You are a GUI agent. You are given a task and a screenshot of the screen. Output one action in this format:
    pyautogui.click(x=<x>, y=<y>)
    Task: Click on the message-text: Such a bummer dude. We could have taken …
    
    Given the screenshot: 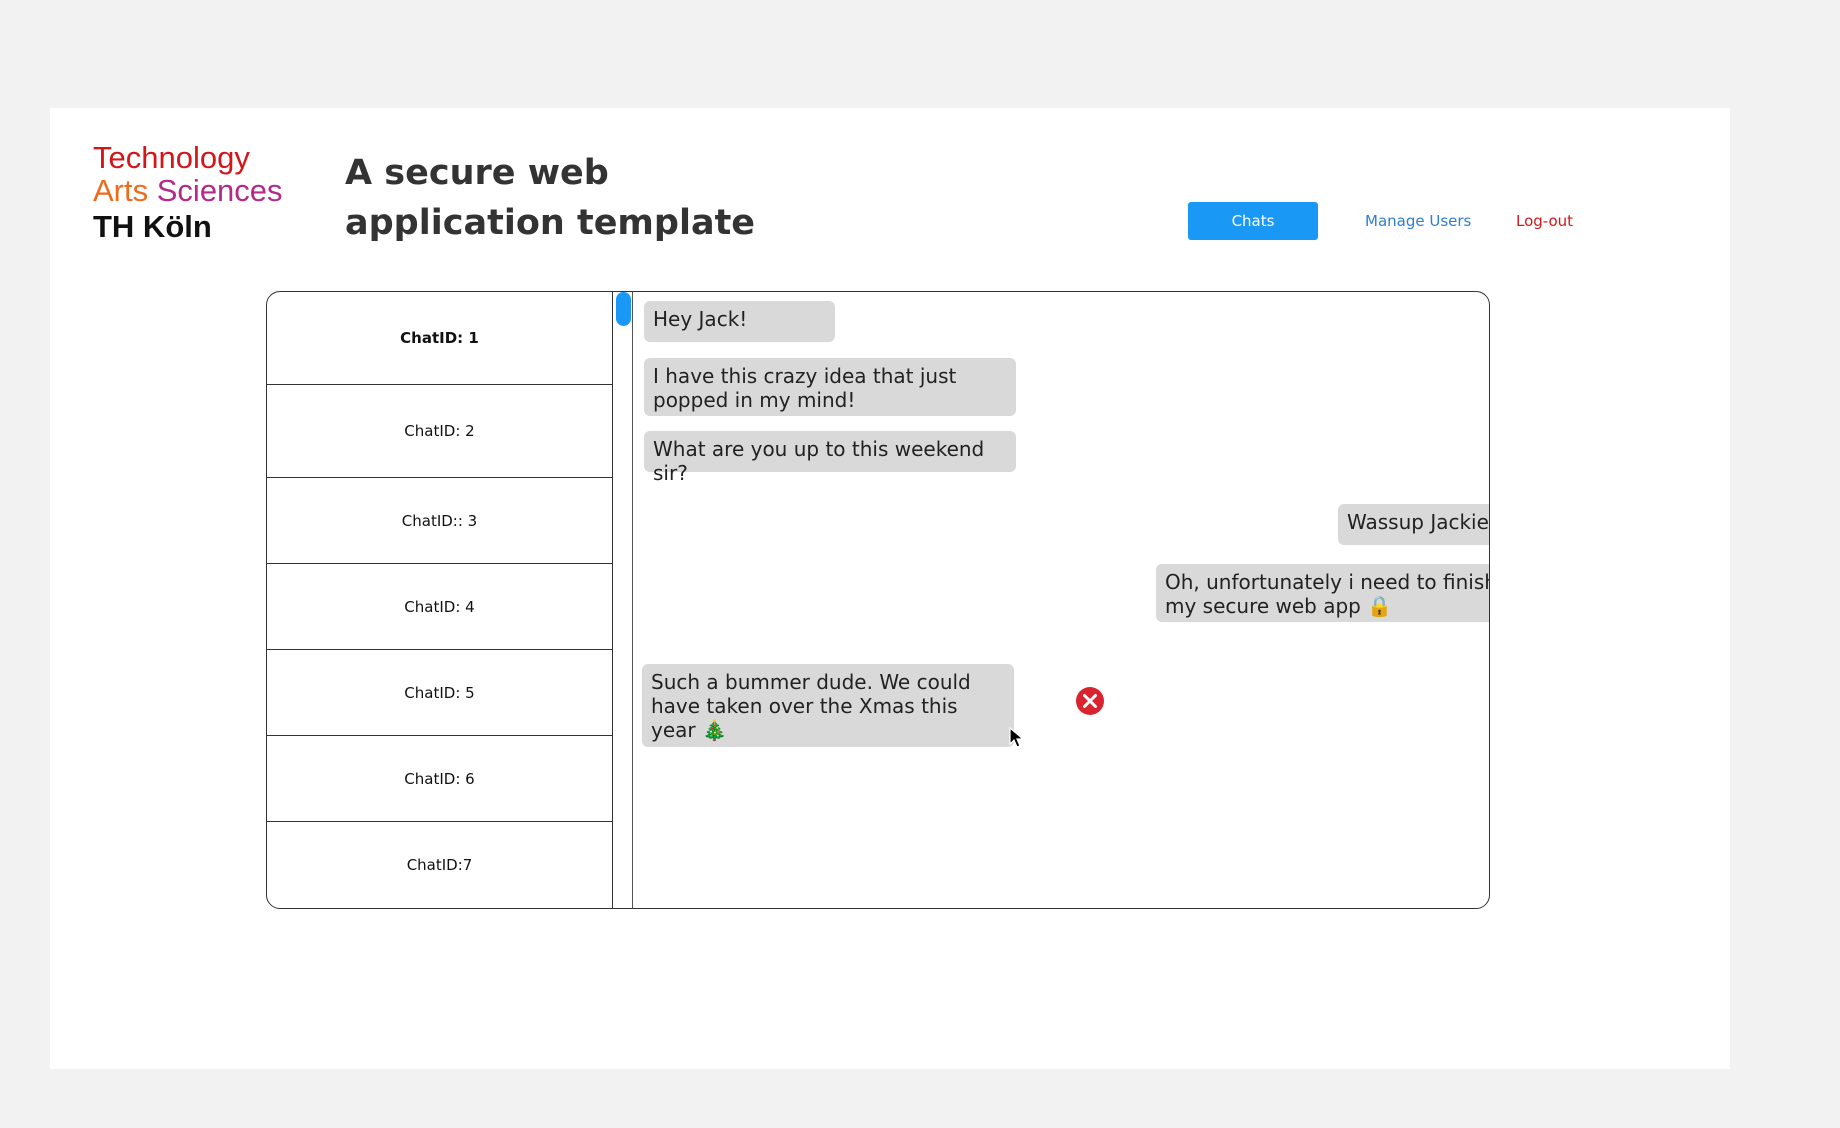 What is the action you would take?
    pyautogui.click(x=811, y=706)
    